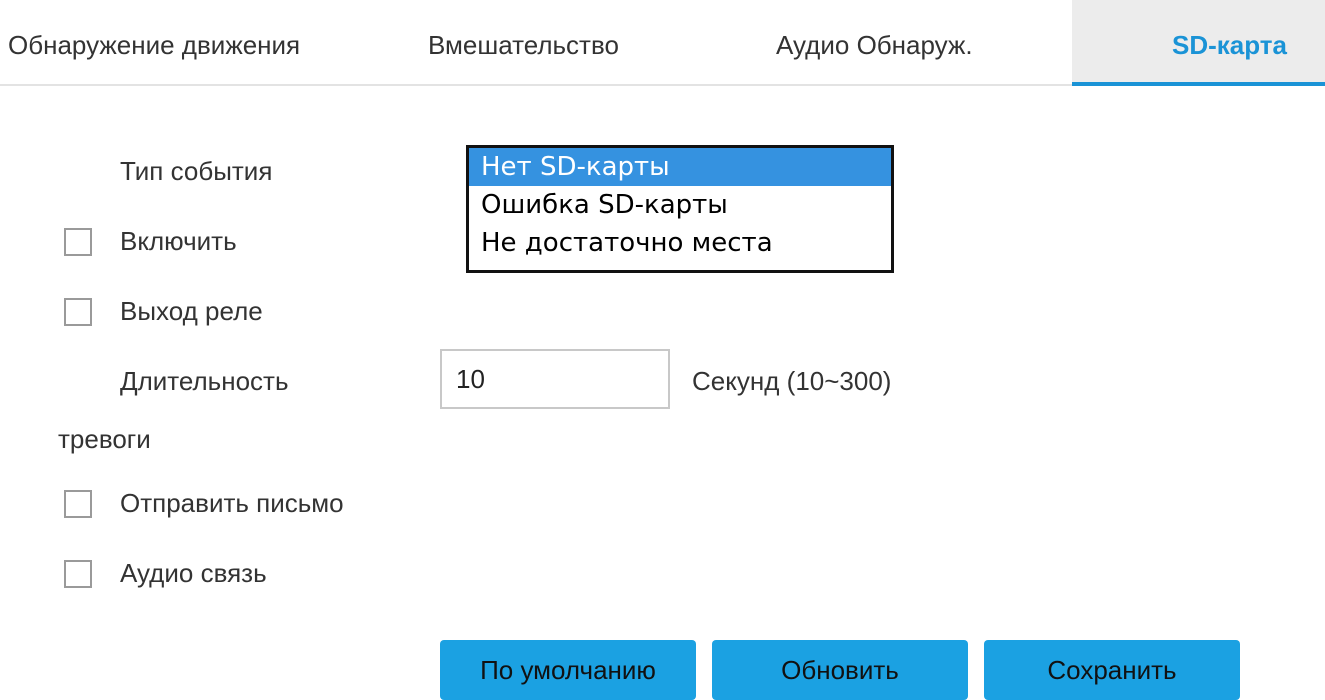 The image size is (1325, 700). What do you see at coordinates (523, 43) in the screenshot?
I see `tab-tampering: Вмешательство` at bounding box center [523, 43].